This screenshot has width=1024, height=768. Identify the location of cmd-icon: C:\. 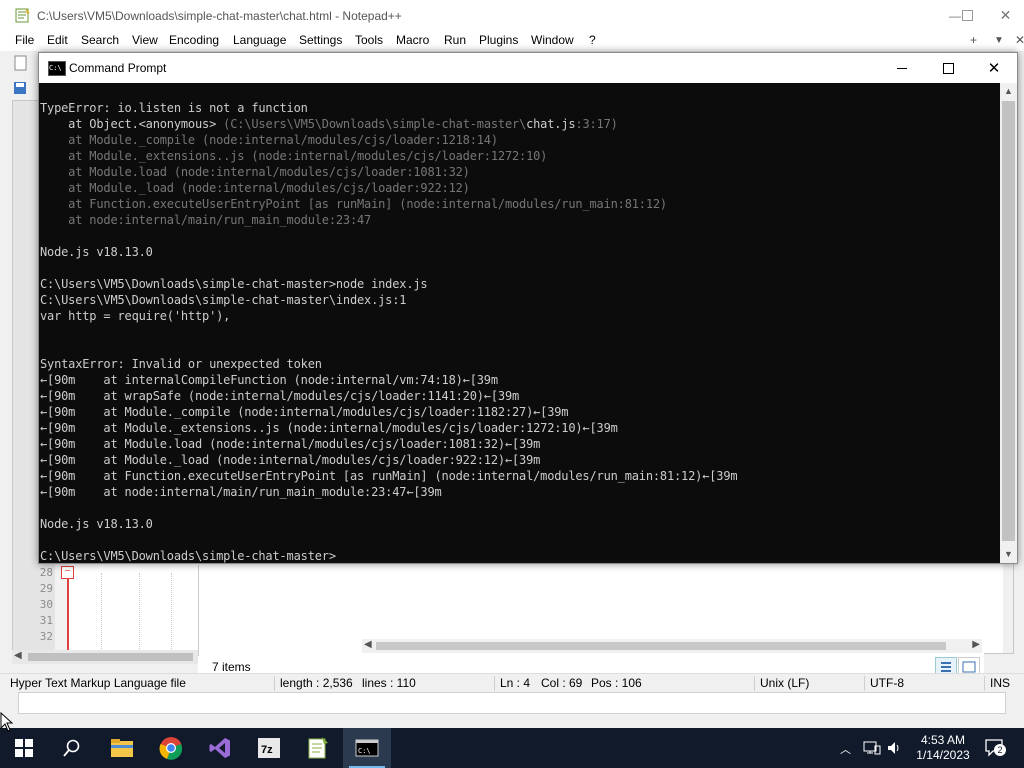
(367, 748).